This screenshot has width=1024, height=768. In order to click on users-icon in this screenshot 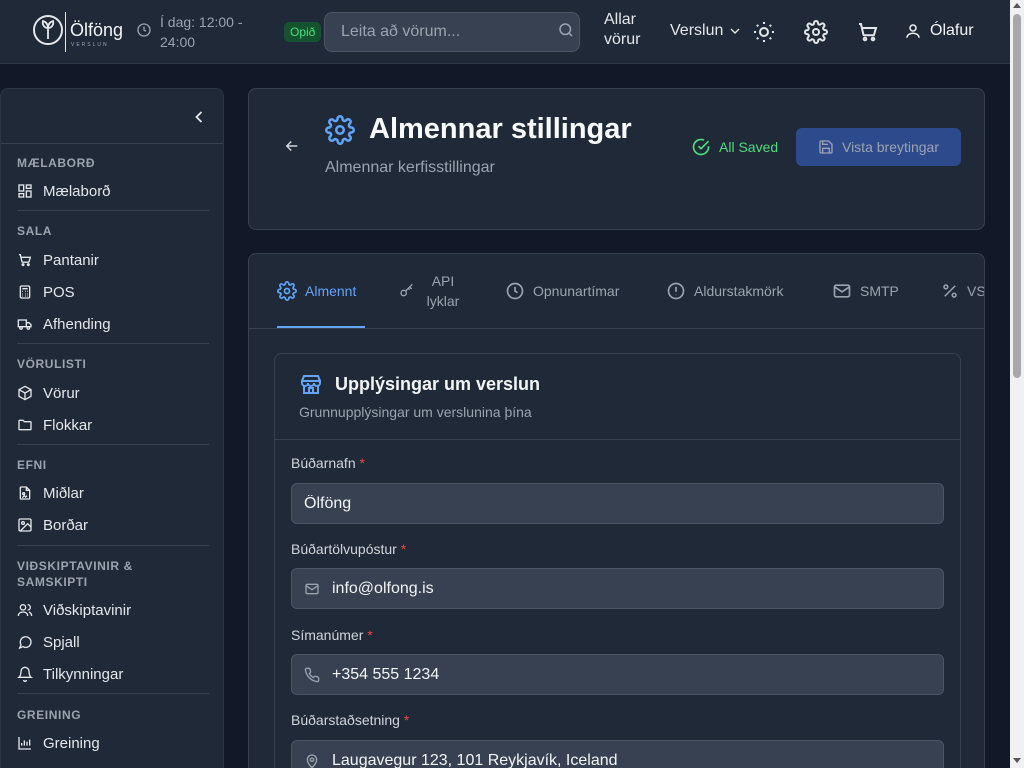, I will do `click(25, 610)`.